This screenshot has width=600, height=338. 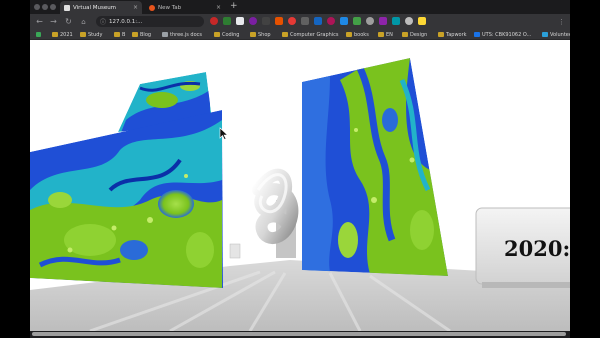 I want to click on bookmark-item: Tapwork, so click(x=452, y=34).